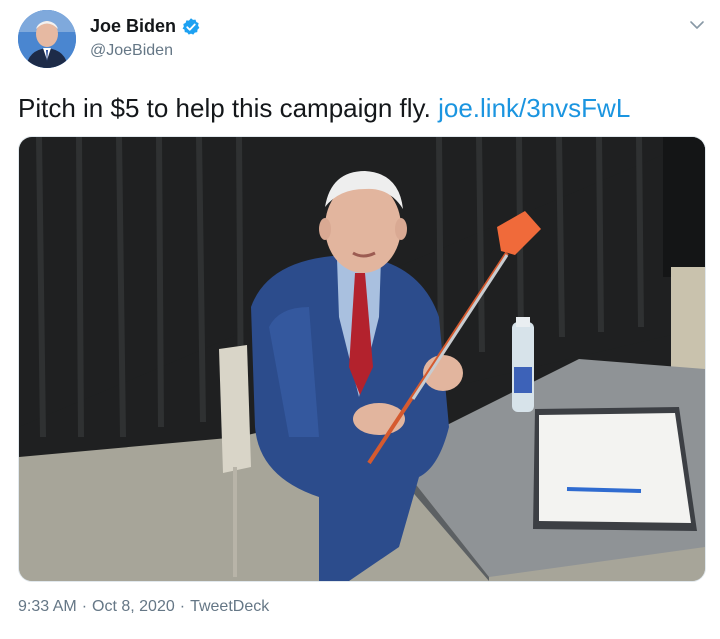  What do you see at coordinates (131, 51) in the screenshot?
I see `author-handle: @JoeBiden` at bounding box center [131, 51].